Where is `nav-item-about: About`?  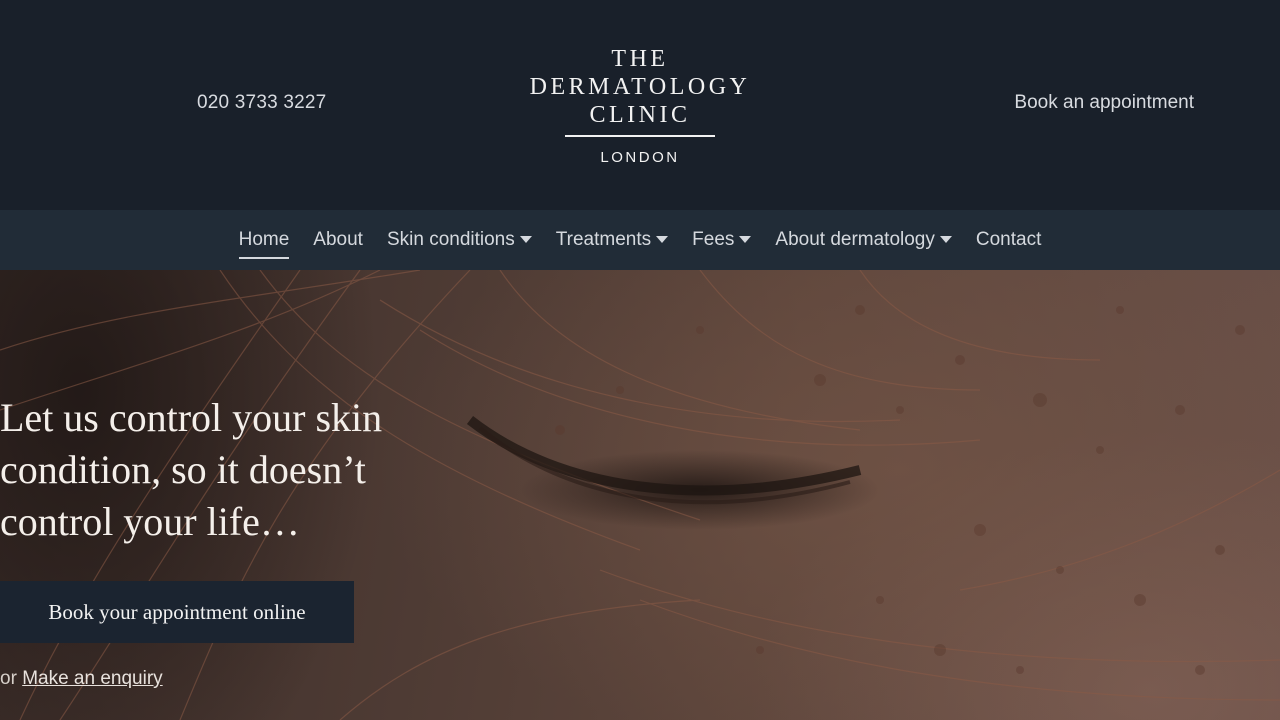
nav-item-about: About is located at coordinates (338, 240).